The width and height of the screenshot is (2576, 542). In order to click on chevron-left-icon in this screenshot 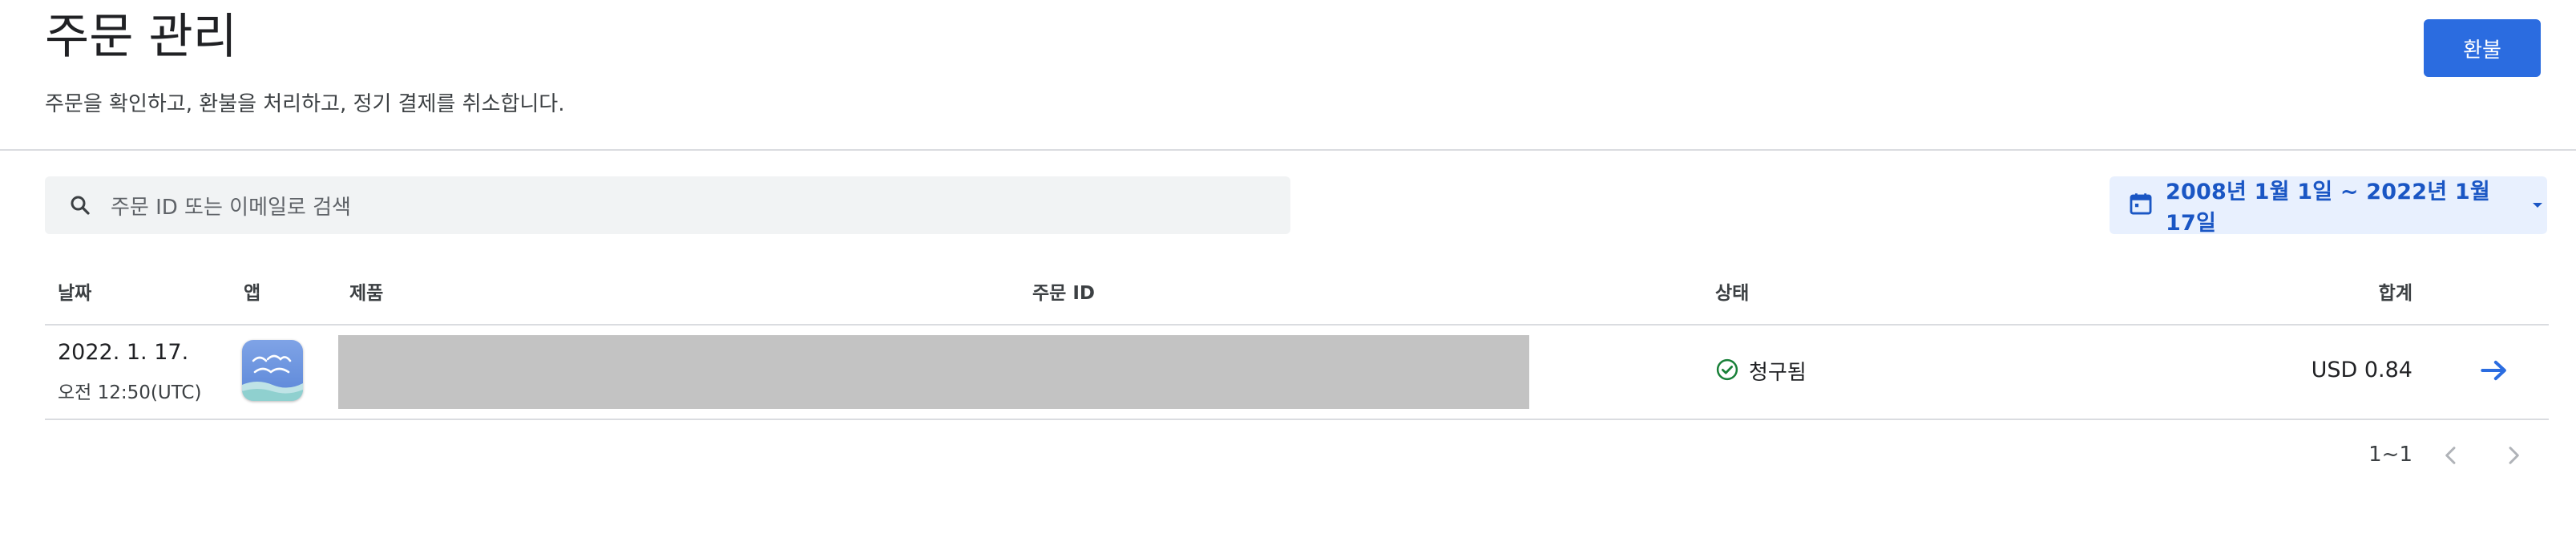, I will do `click(2451, 455)`.